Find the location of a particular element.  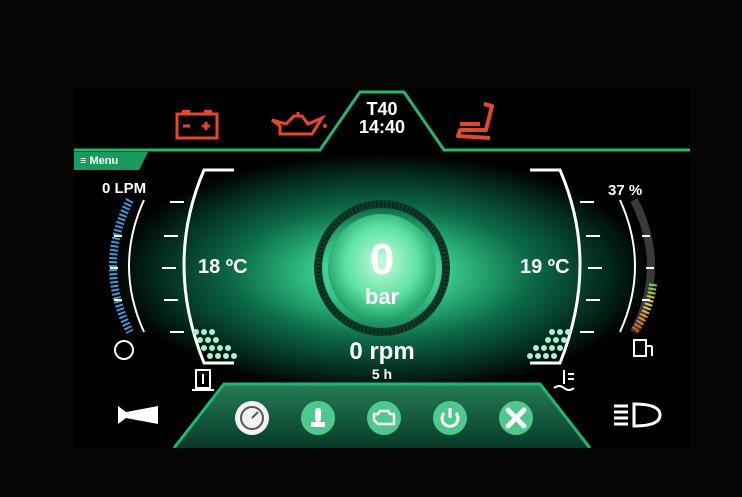

joystick-button is located at coordinates (318, 418).